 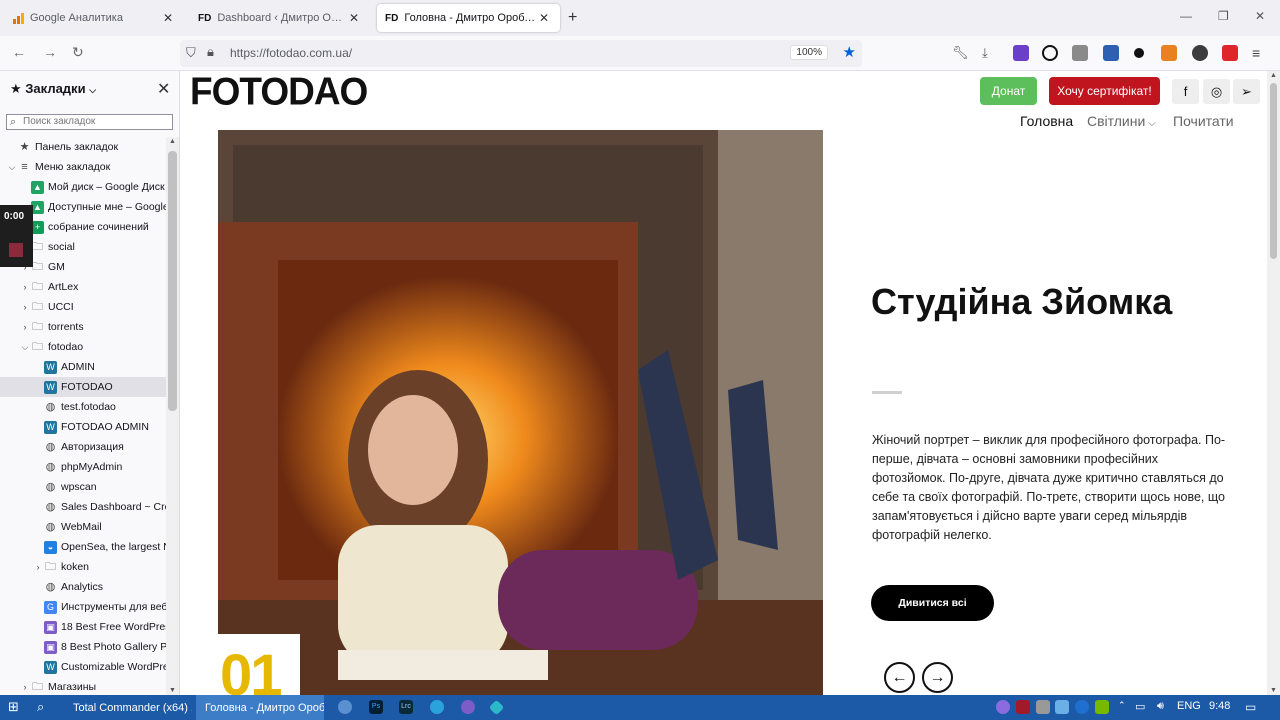 What do you see at coordinates (937, 677) in the screenshot?
I see `next-slide-button: →` at bounding box center [937, 677].